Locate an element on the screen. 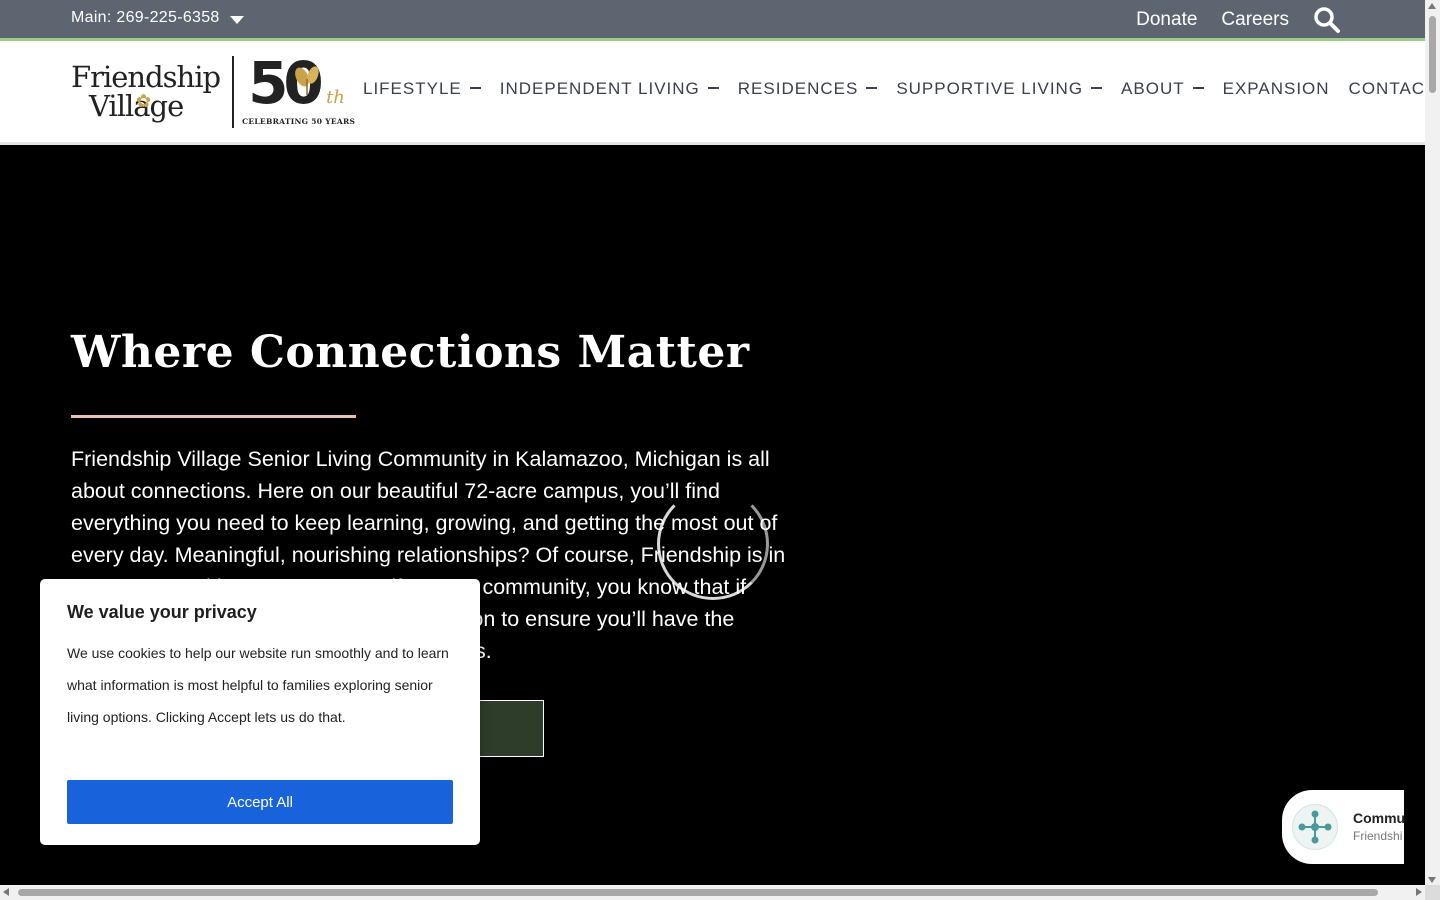 This screenshot has width=1440, height=900. vertical-scrollbar-thumb is located at coordinates (1432, 54).